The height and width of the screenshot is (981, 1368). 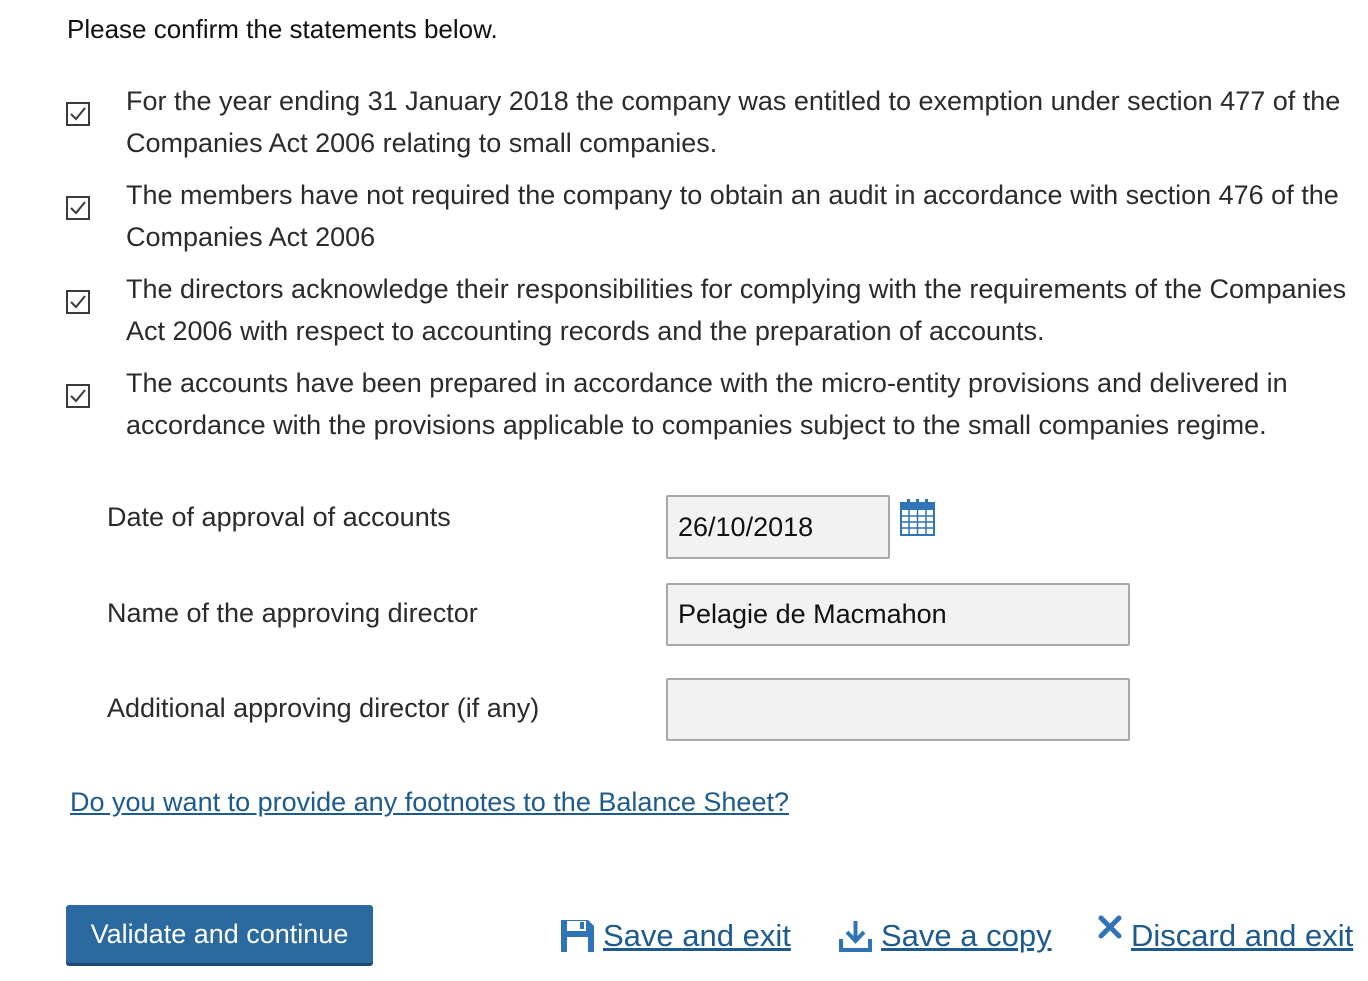 What do you see at coordinates (917, 517) in the screenshot?
I see `calendar-icon` at bounding box center [917, 517].